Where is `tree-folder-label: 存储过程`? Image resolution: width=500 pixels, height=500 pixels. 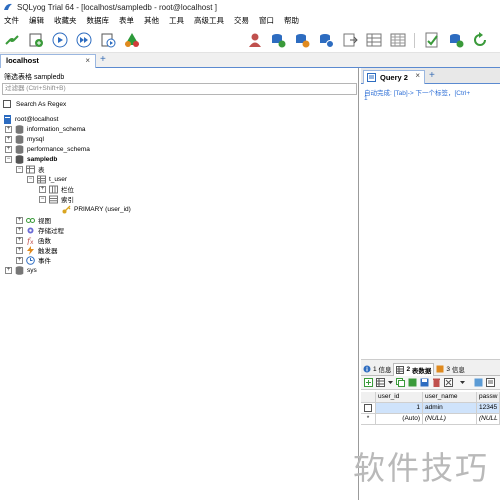 tree-folder-label: 存储过程 is located at coordinates (51, 231).